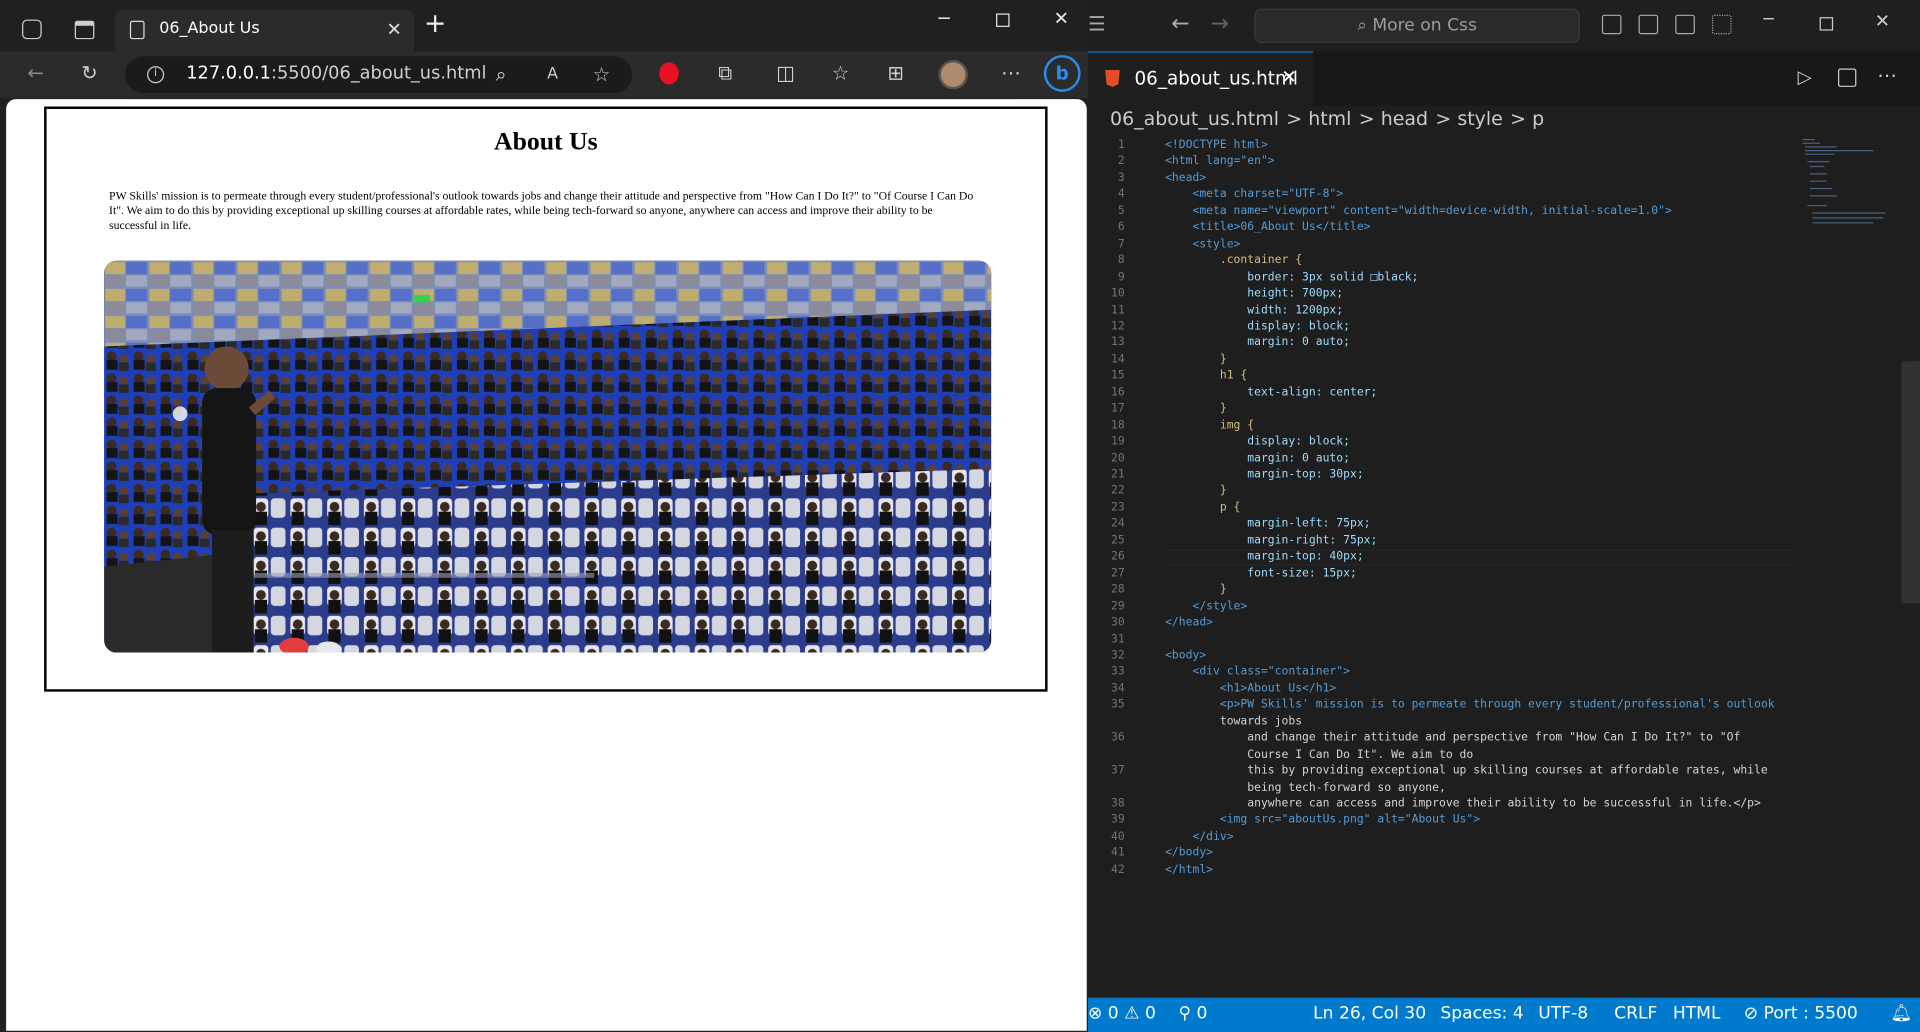 The width and height of the screenshot is (1920, 1032). Describe the element at coordinates (1193, 1014) in the screenshot. I see `ports-status: ⚲ 0` at that location.